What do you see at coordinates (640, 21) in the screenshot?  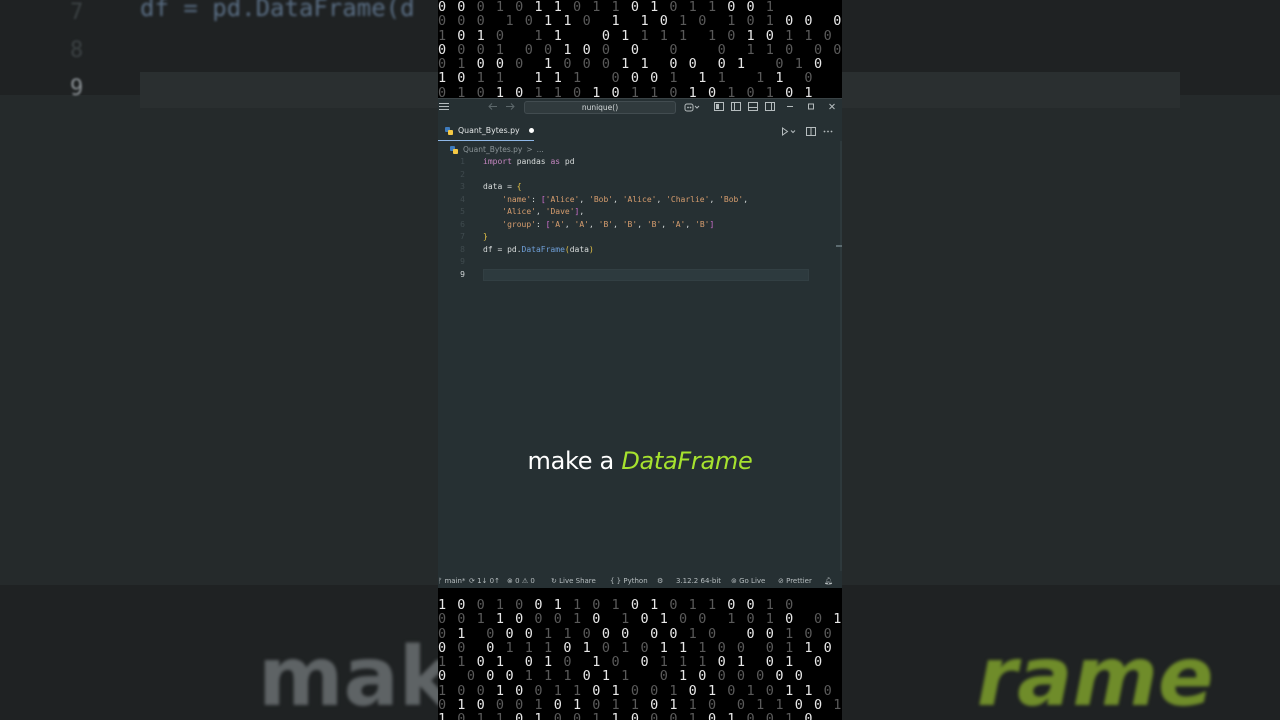 I see `binary-row: 0 0 0 1 0 1 1 0 1 1 0 1 0 1 0 1 0 0 0 1` at bounding box center [640, 21].